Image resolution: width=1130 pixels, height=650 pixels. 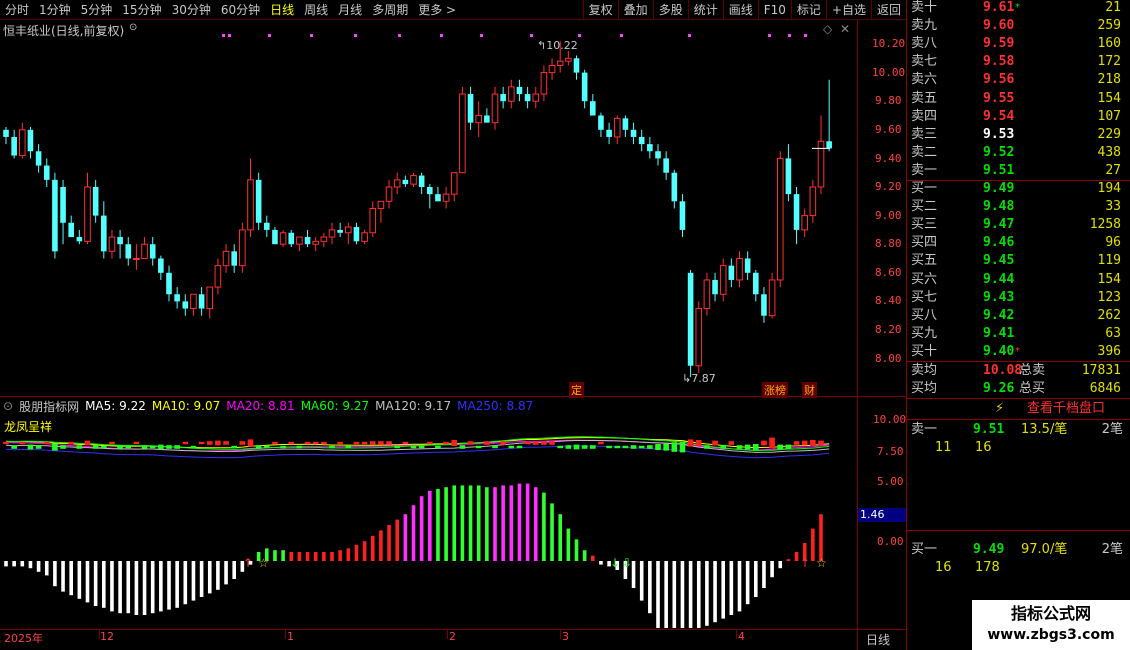 What do you see at coordinates (49, 406) in the screenshot?
I see `indicator-name: 股朋指标网` at bounding box center [49, 406].